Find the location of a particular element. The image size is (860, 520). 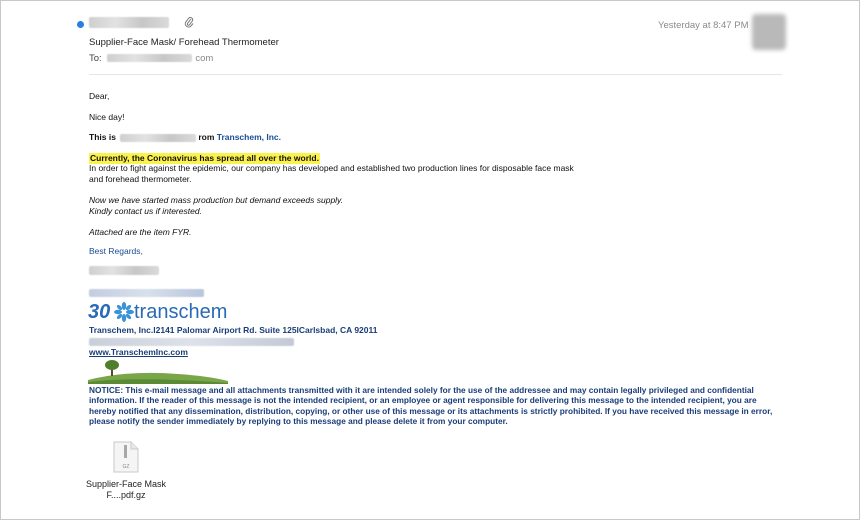

file-ext-label: GZ is located at coordinates (126, 467).